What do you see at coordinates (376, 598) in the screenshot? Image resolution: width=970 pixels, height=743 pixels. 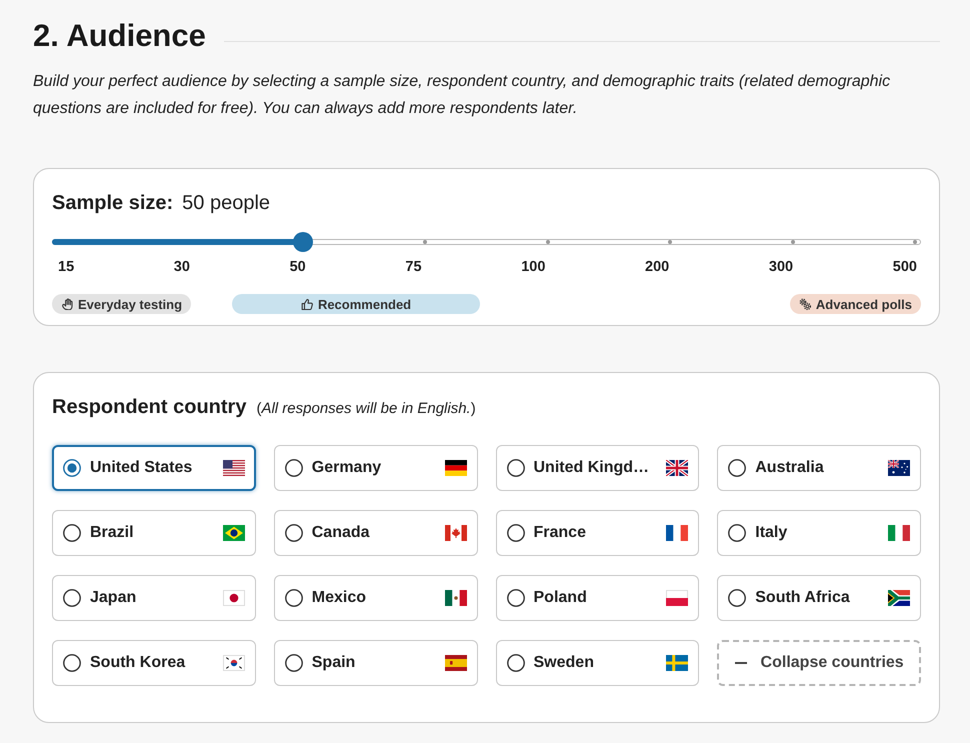 I see `country-option: Mexico` at bounding box center [376, 598].